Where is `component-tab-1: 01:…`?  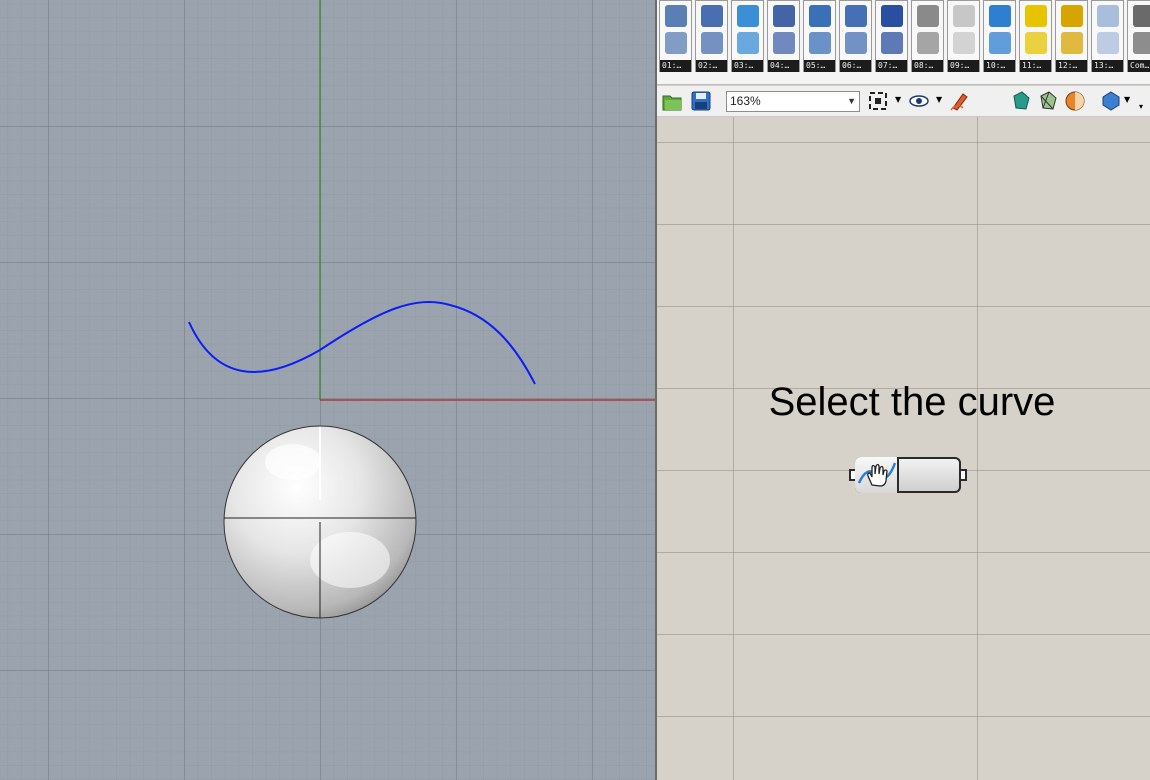
component-tab-1: 01:… is located at coordinates (675, 36).